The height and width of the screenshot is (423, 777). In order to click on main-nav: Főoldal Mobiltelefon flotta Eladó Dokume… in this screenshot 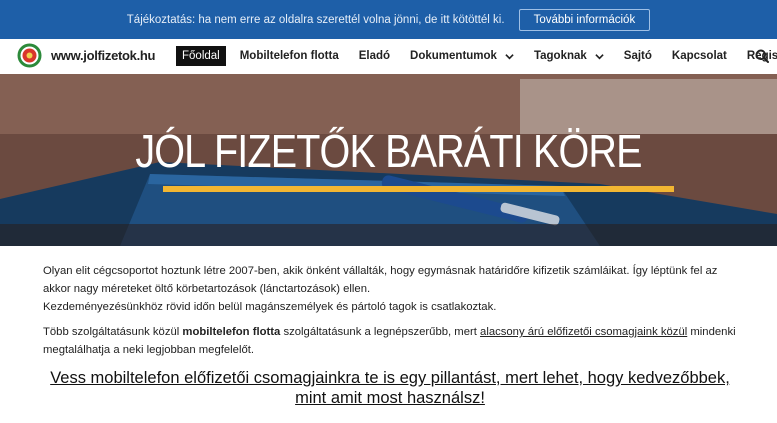, I will do `click(476, 56)`.